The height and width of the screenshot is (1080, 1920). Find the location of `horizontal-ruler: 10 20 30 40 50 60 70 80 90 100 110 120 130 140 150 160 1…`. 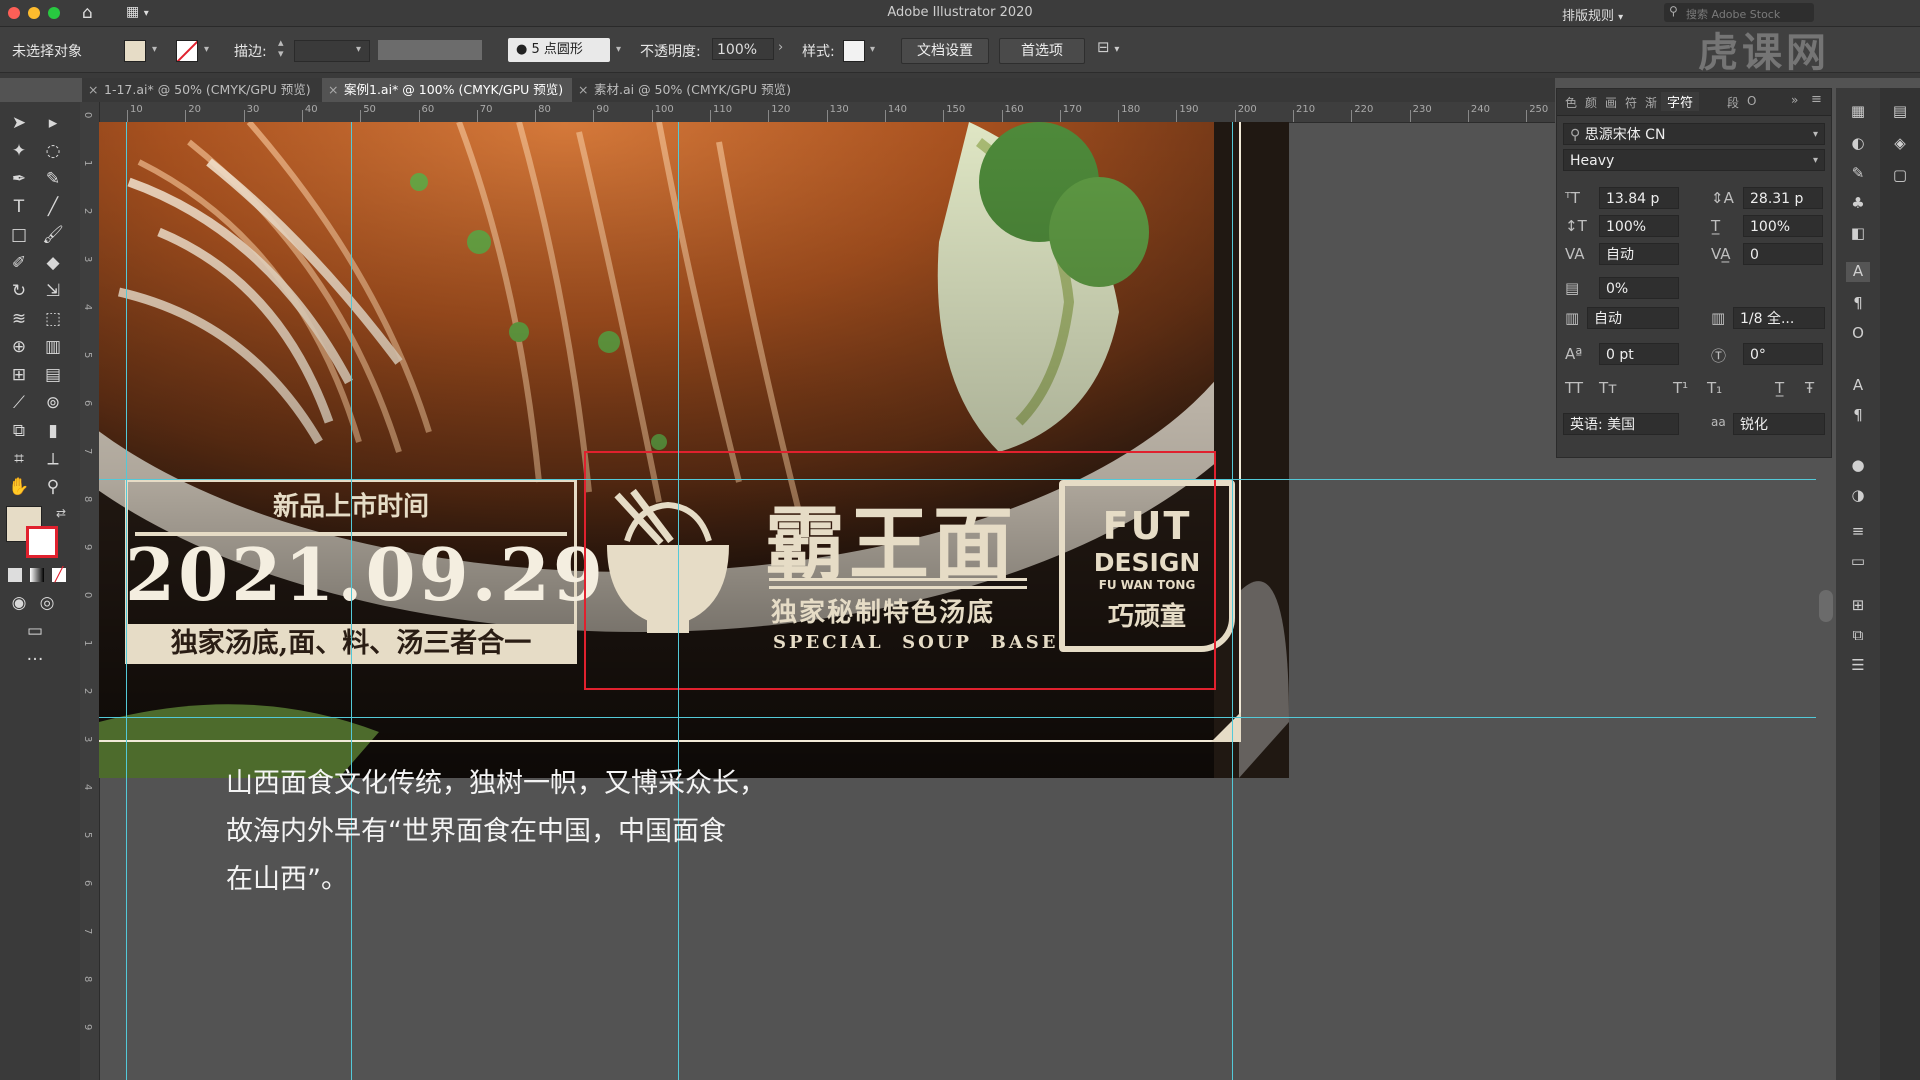

horizontal-ruler: 10 20 30 40 50 60 70 80 90 100 110 120 130 140 150 160 1… is located at coordinates (827, 112).